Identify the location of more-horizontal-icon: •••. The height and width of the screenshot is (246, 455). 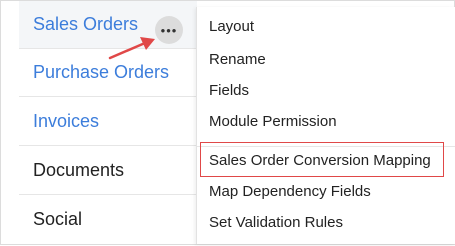
(169, 30).